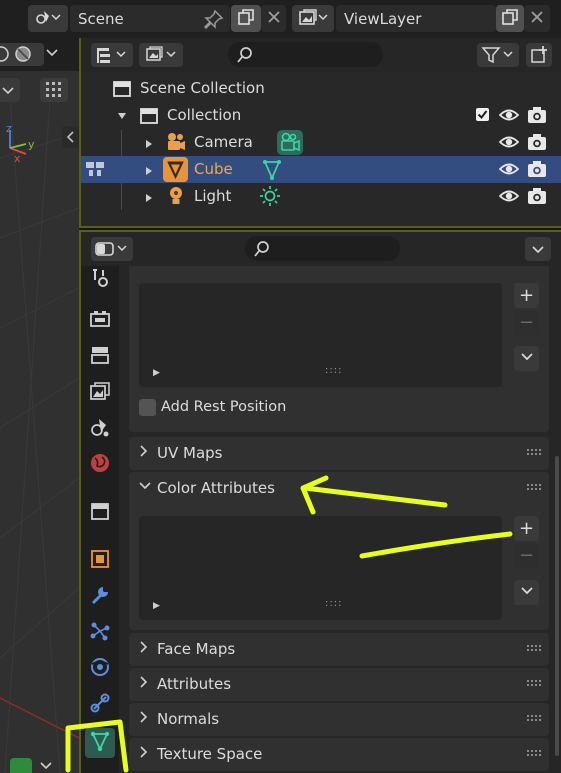  What do you see at coordinates (321, 142) in the screenshot?
I see `outliner-row-camera: Camera` at bounding box center [321, 142].